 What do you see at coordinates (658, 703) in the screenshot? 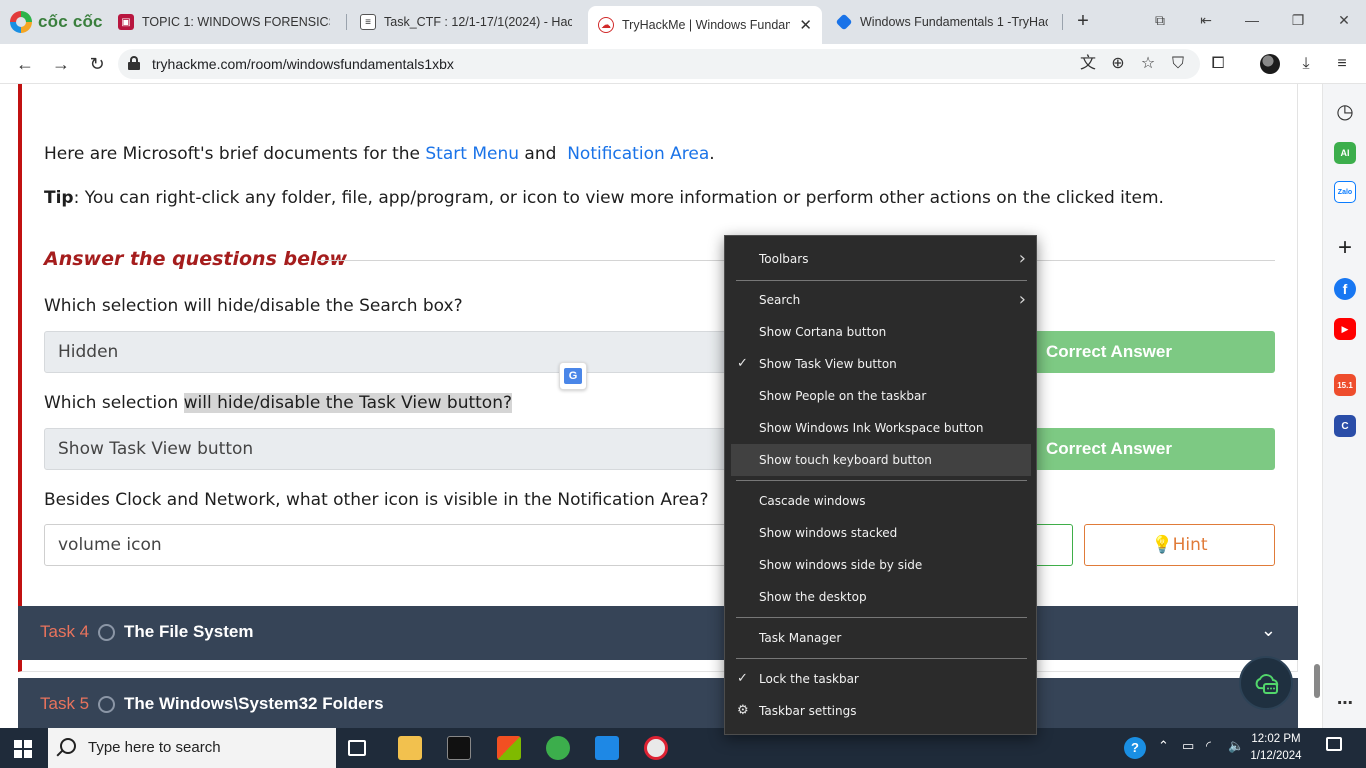
I see `task-5-header: Task 5 The Windows\System32 Folders ⌄` at bounding box center [658, 703].